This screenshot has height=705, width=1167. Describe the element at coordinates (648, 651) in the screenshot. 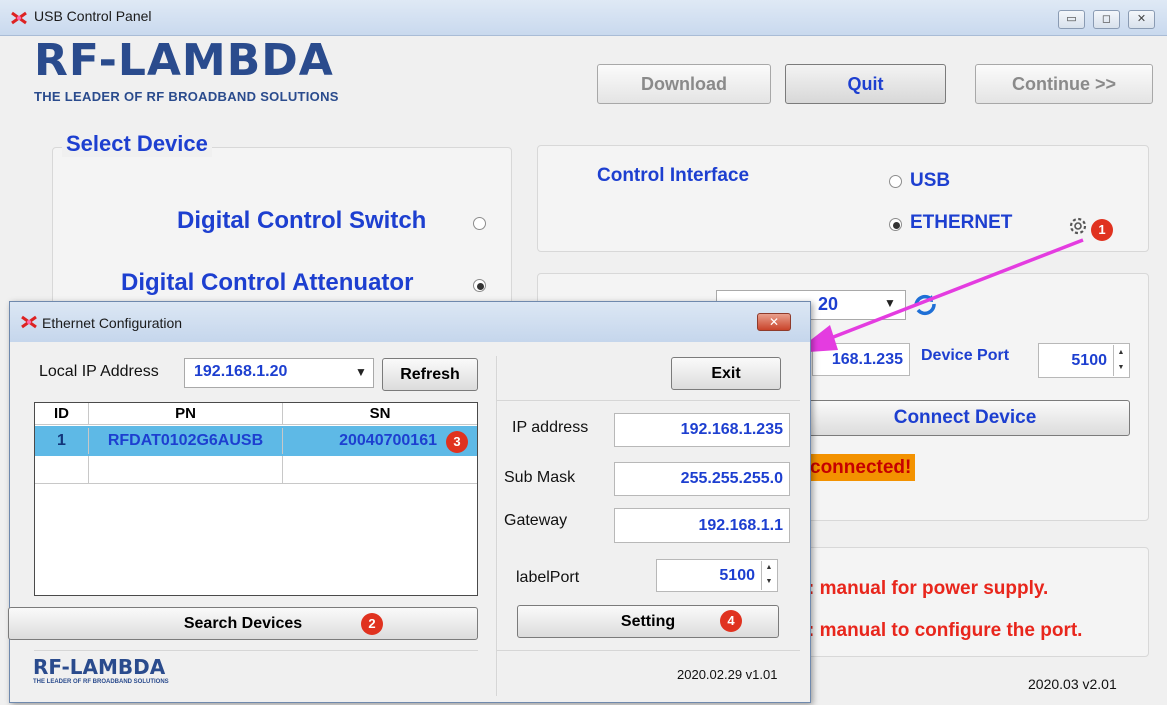

I see `right-bottom-divider` at that location.